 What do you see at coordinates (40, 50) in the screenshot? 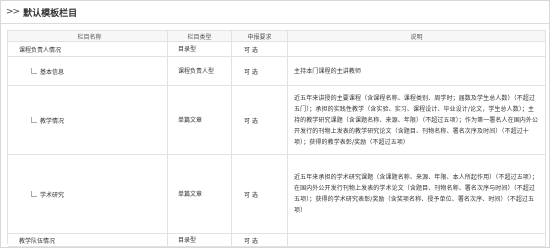
I see `row-name: 课程负责人情况` at bounding box center [40, 50].